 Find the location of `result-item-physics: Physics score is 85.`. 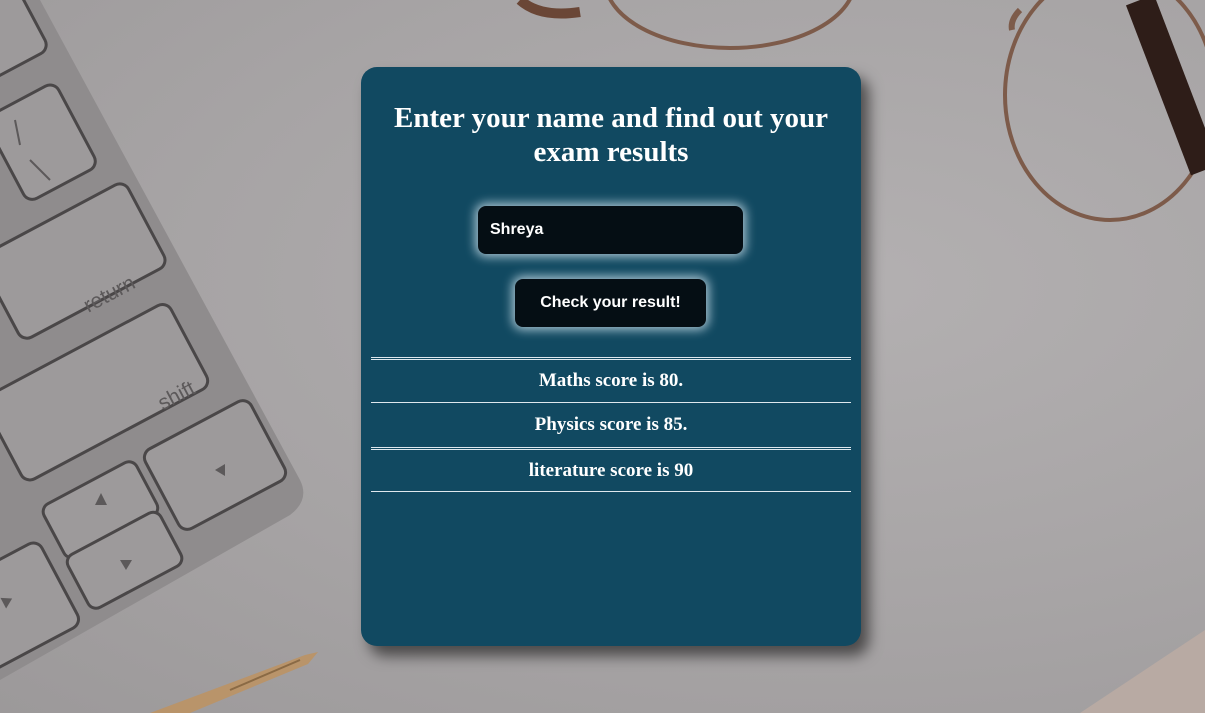

result-item-physics: Physics score is 85. is located at coordinates (611, 424).